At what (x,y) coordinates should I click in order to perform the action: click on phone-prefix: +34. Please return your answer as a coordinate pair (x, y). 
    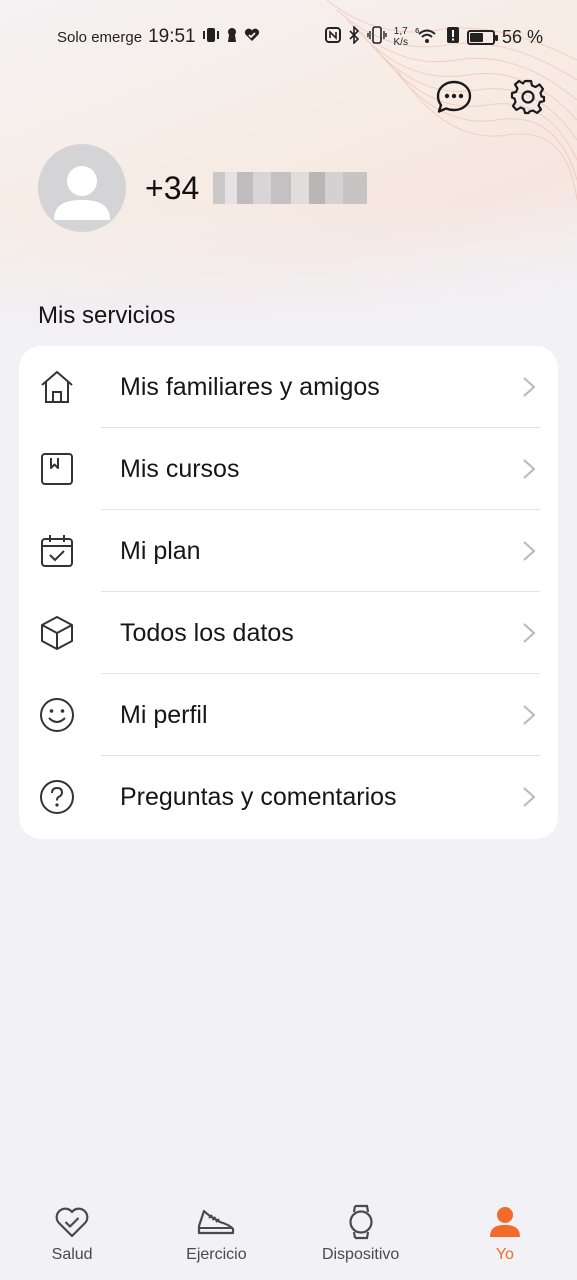
    Looking at the image, I should click on (172, 187).